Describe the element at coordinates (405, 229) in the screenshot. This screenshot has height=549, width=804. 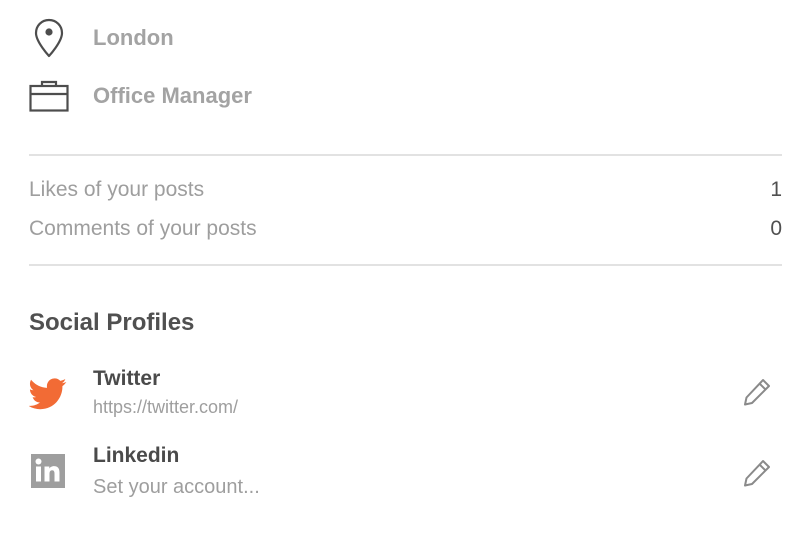
I see `stat-row-comments: Comments of your posts 0` at that location.